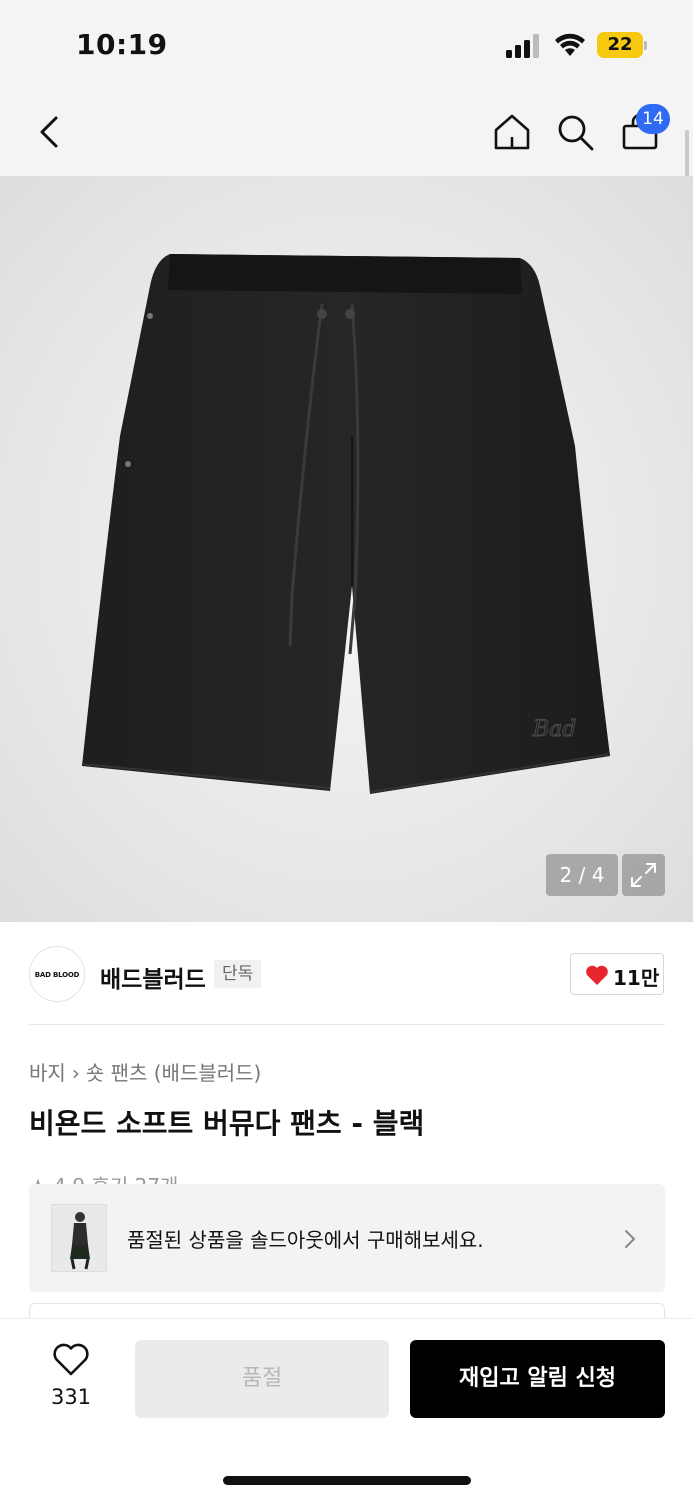 The width and height of the screenshot is (693, 1500). Describe the element at coordinates (620, 45) in the screenshot. I see `battery-indicator: 22` at that location.